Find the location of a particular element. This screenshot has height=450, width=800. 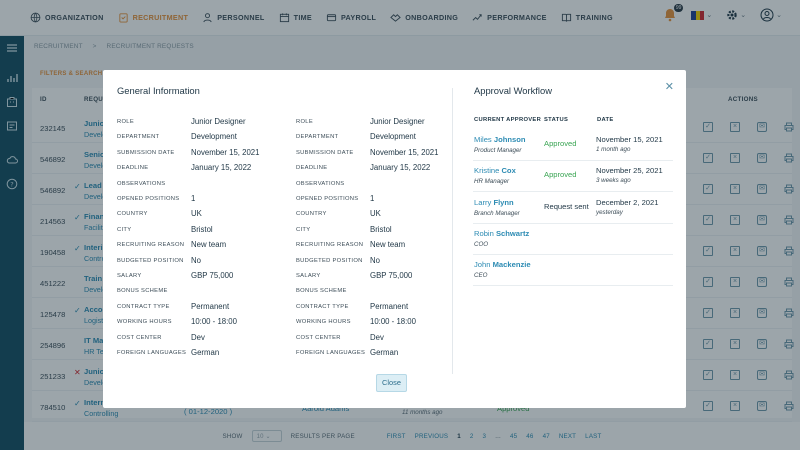

field-label: Submission date is located at coordinates (146, 152).